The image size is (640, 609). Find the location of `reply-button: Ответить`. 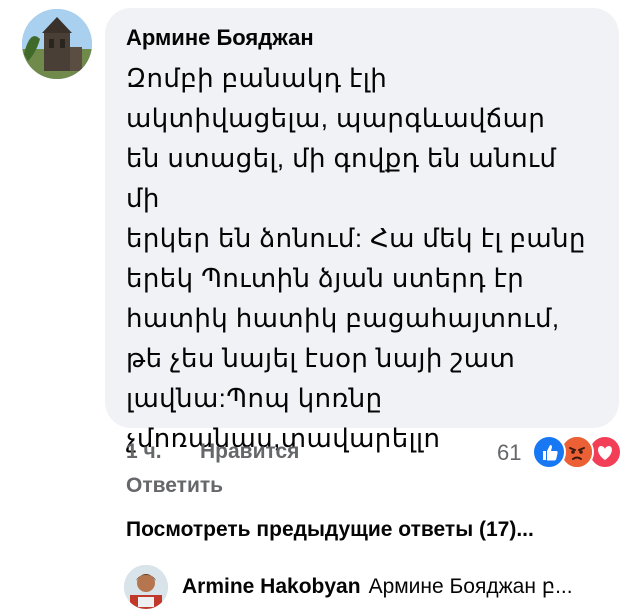

reply-button: Ответить is located at coordinates (174, 486).